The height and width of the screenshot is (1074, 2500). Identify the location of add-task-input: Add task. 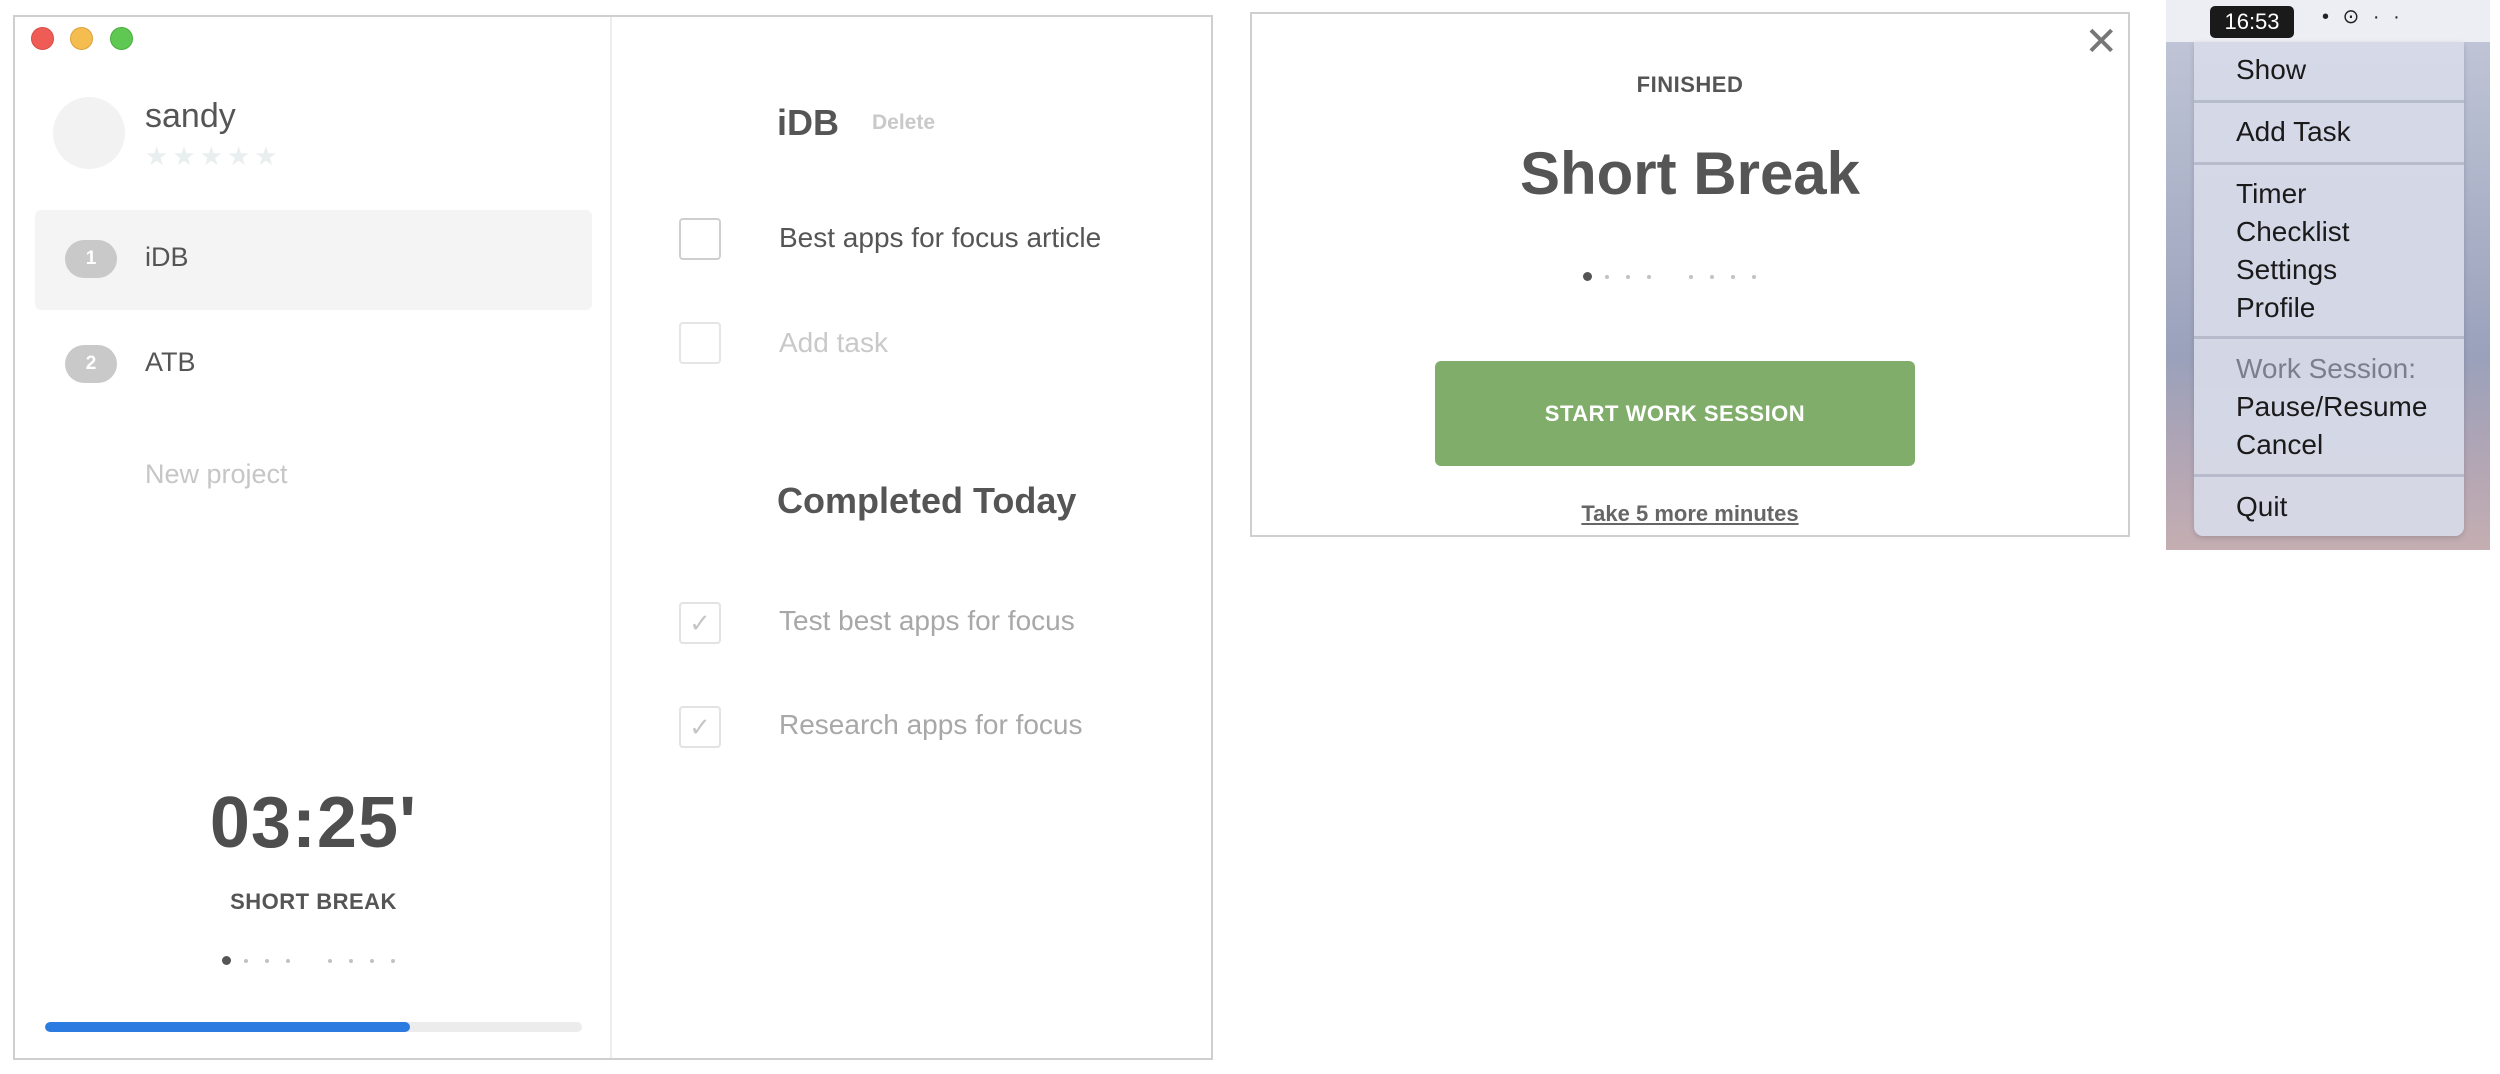
(833, 343).